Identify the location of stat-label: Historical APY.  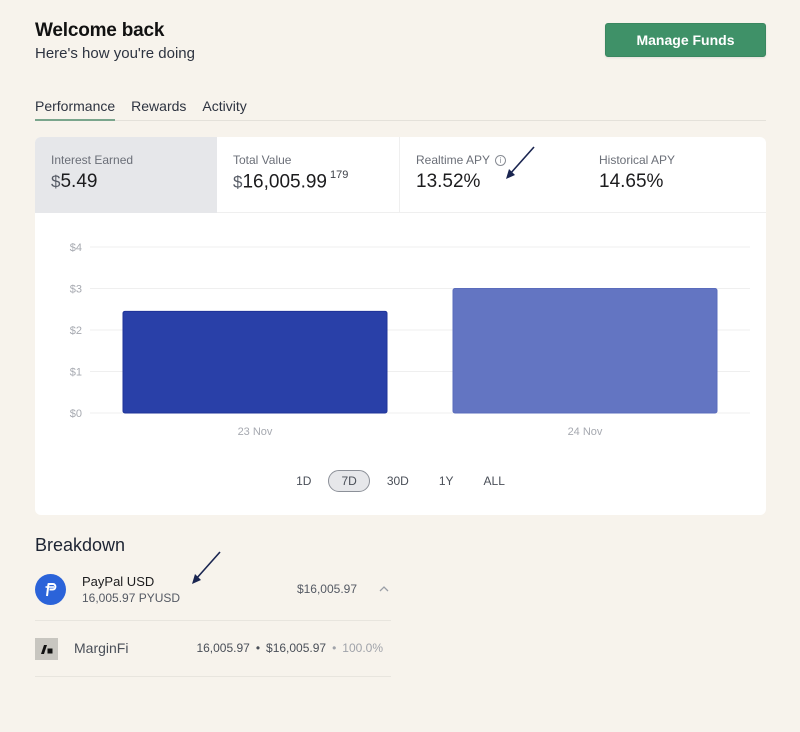
(637, 160).